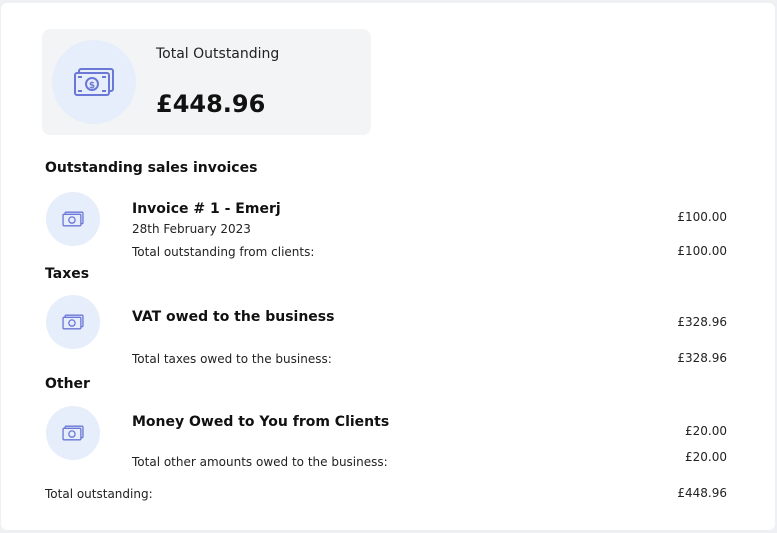  I want to click on summary-label: Total Outstanding, so click(218, 54).